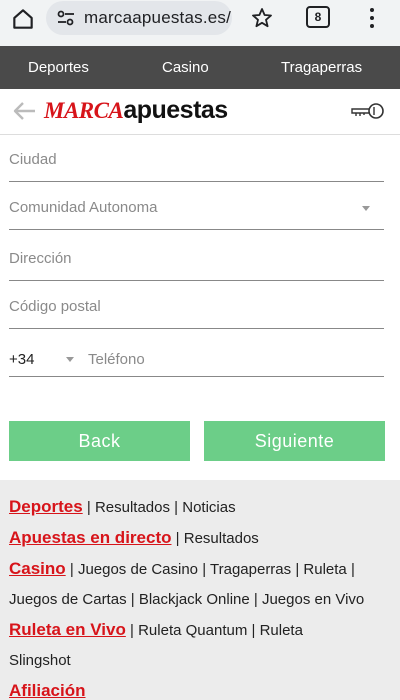 The width and height of the screenshot is (400, 700). Describe the element at coordinates (157, 18) in the screenshot. I see `url-text: marcaapuestas.es/` at that location.